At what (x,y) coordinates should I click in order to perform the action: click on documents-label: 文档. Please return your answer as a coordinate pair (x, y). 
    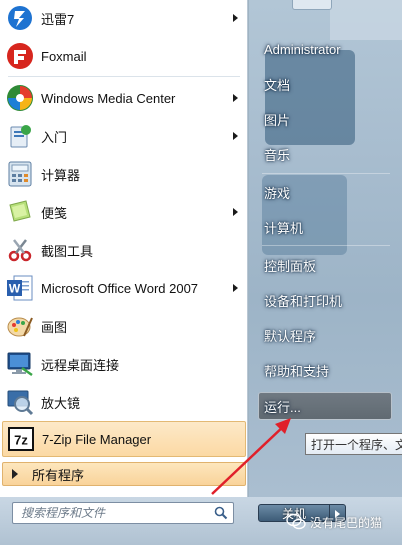
    Looking at the image, I should click on (277, 85).